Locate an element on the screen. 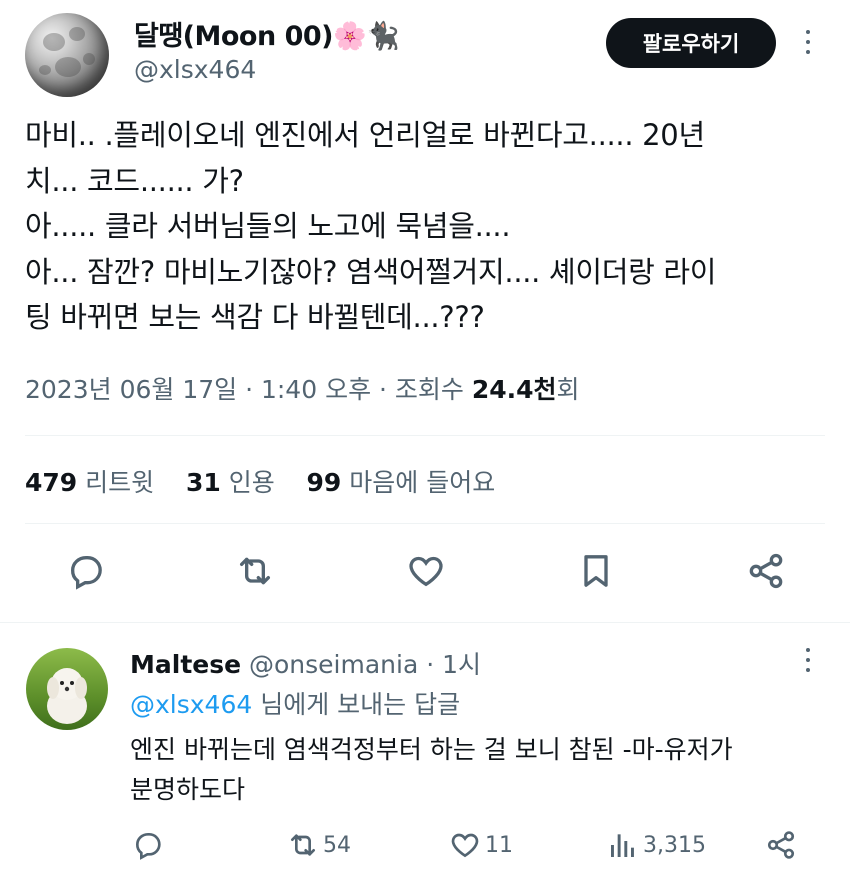 The image size is (850, 887). author-avatar is located at coordinates (67, 55).